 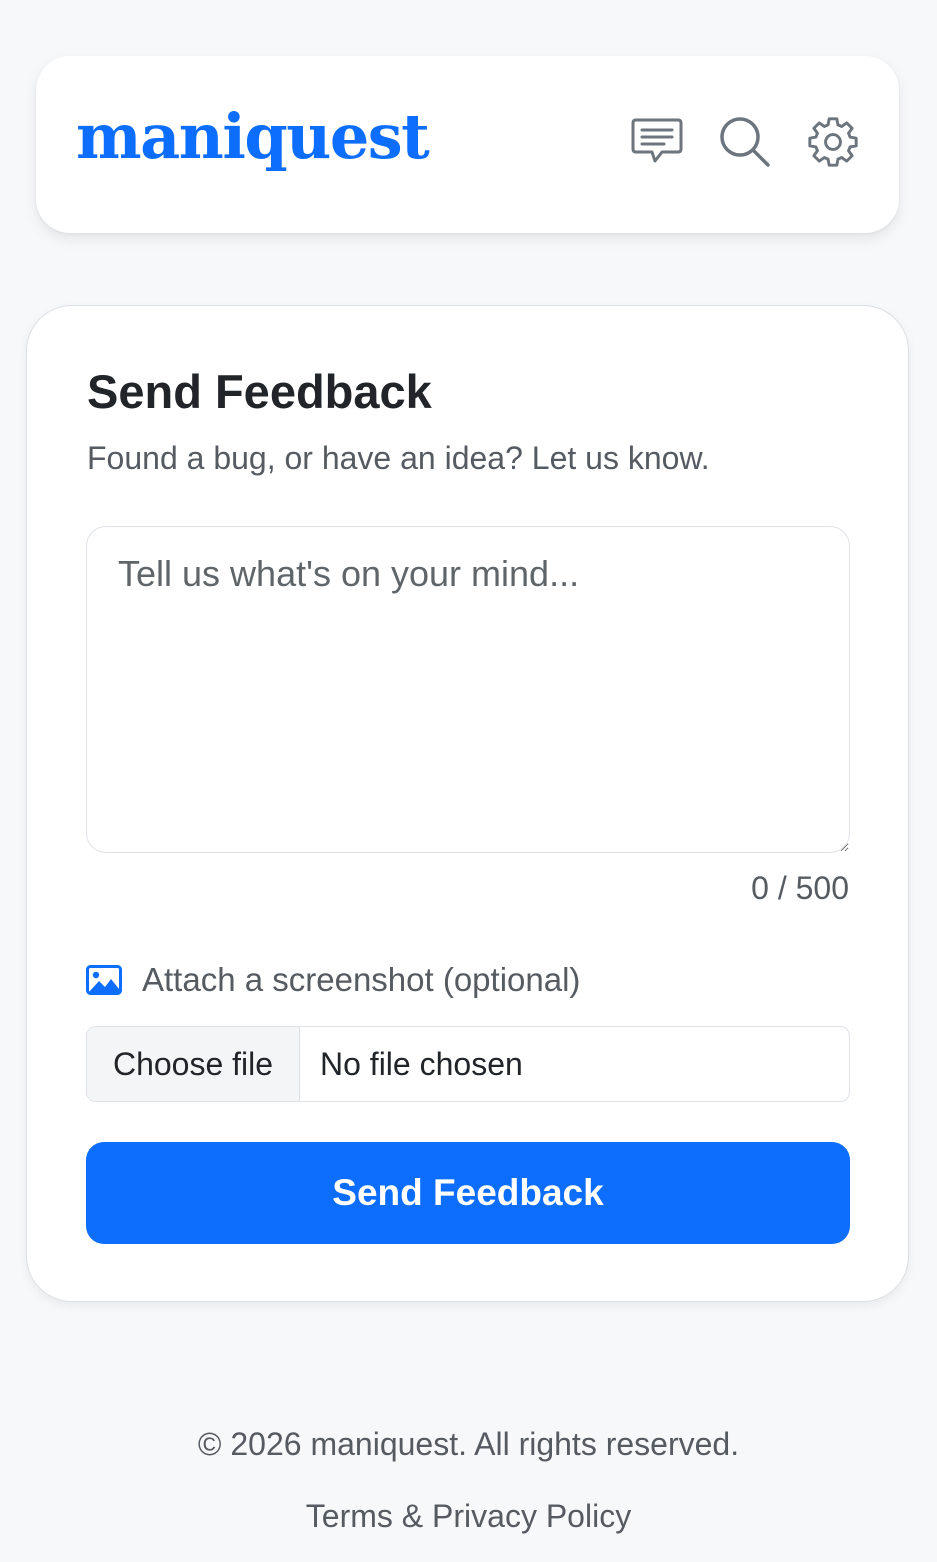 I want to click on settings-button, so click(x=833, y=142).